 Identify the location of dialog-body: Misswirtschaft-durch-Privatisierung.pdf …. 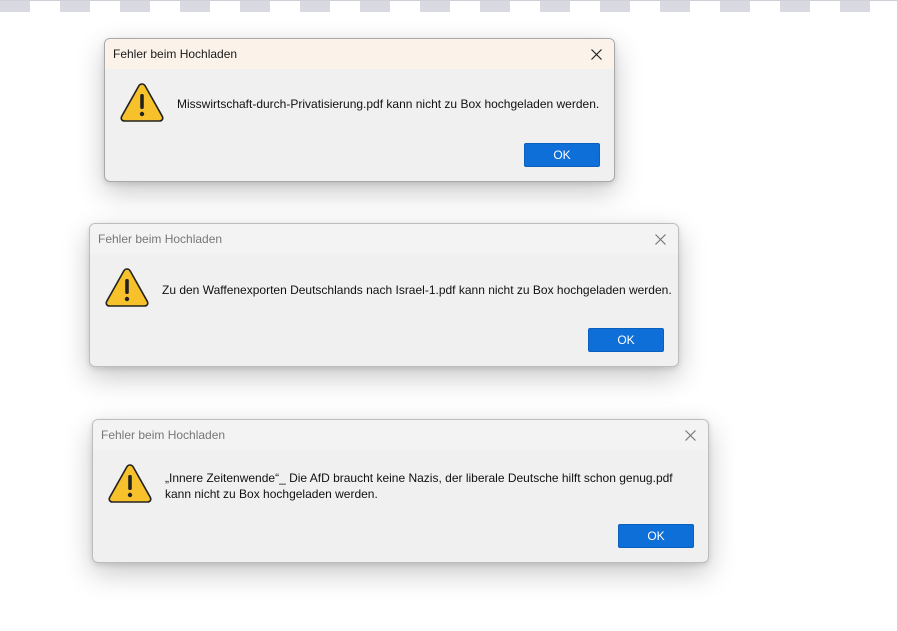
(359, 105).